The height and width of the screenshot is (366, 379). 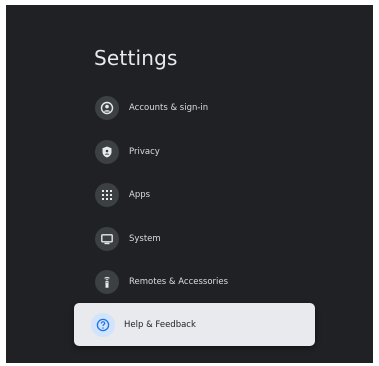 What do you see at coordinates (107, 195) in the screenshot?
I see `apps-grid-icon` at bounding box center [107, 195].